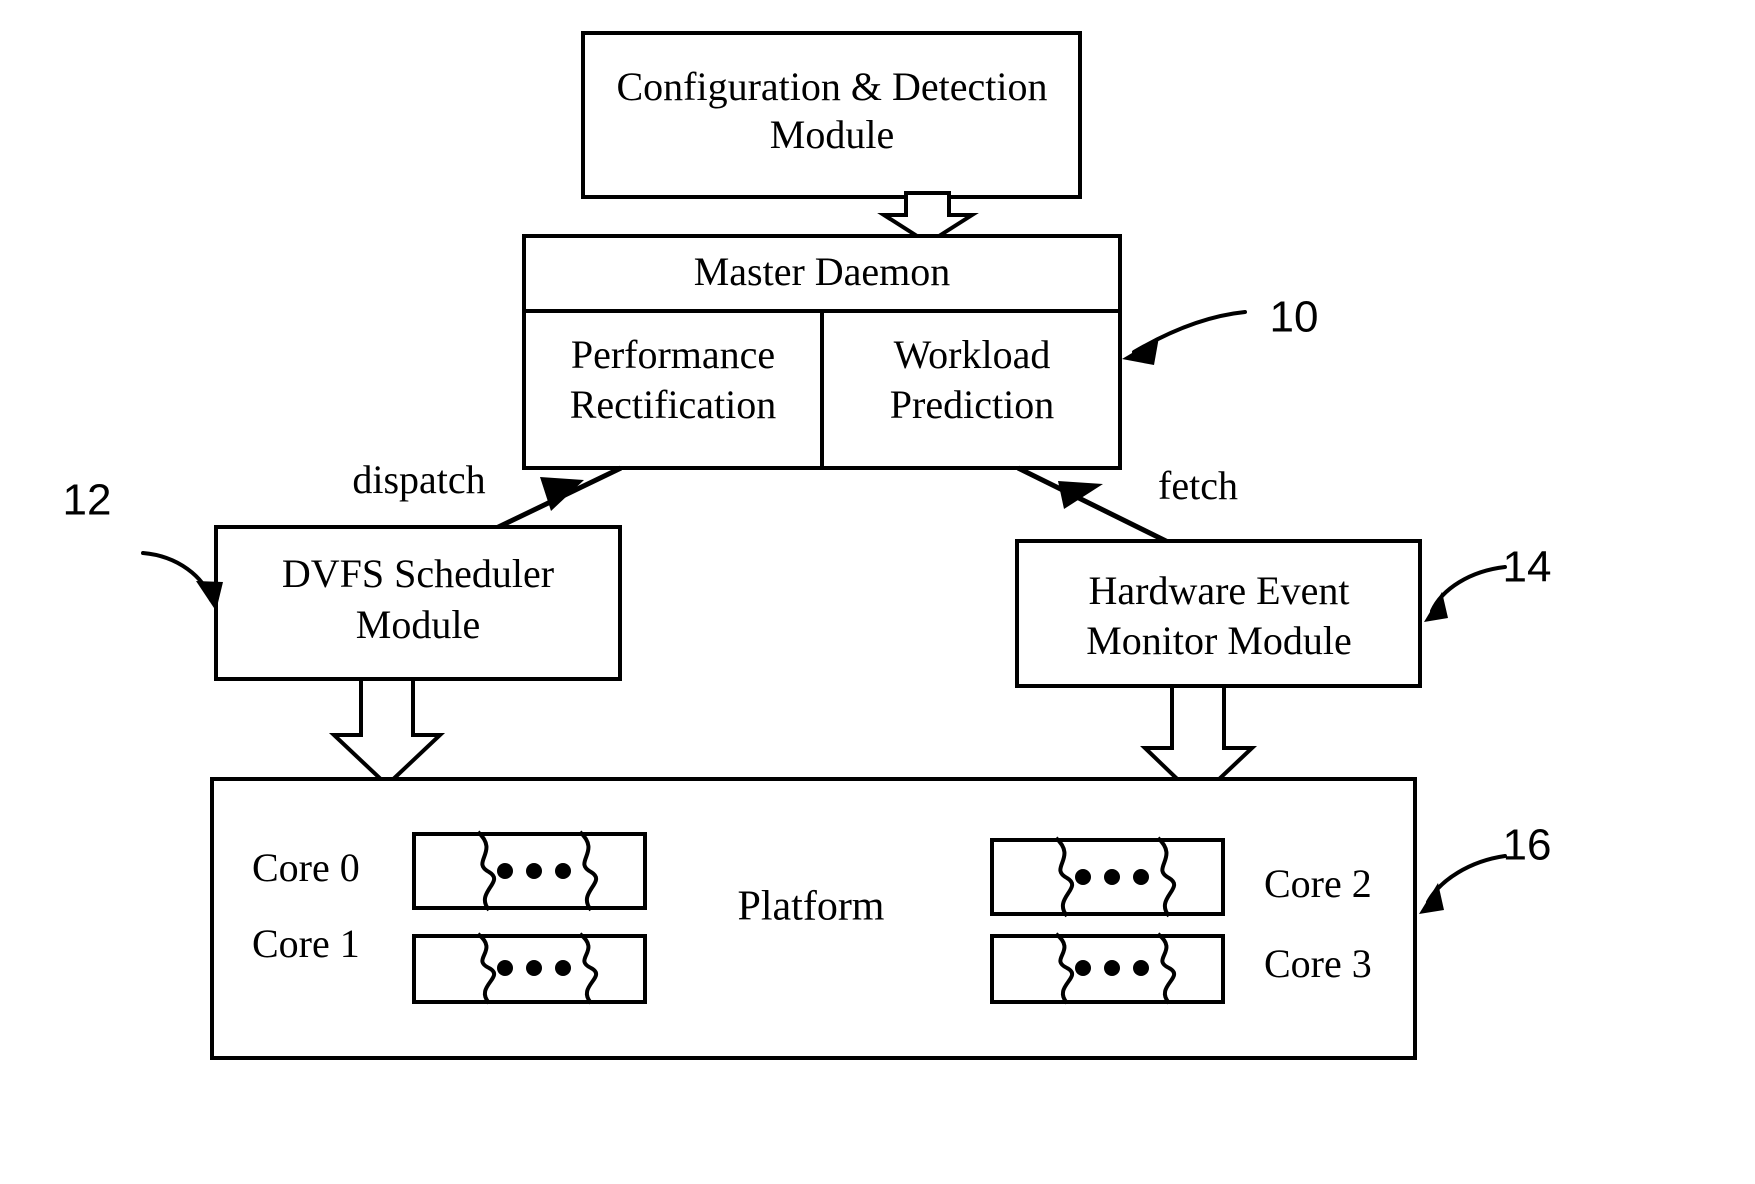  Describe the element at coordinates (418, 479) in the screenshot. I see `dispatch-label: dispatch` at that location.